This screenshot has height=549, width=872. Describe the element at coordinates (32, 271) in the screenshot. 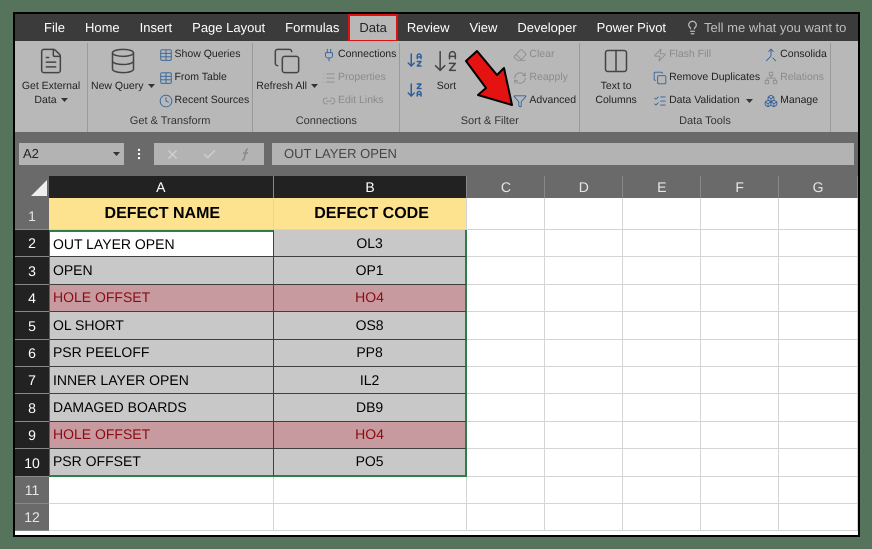

I see `row-header: 3` at that location.